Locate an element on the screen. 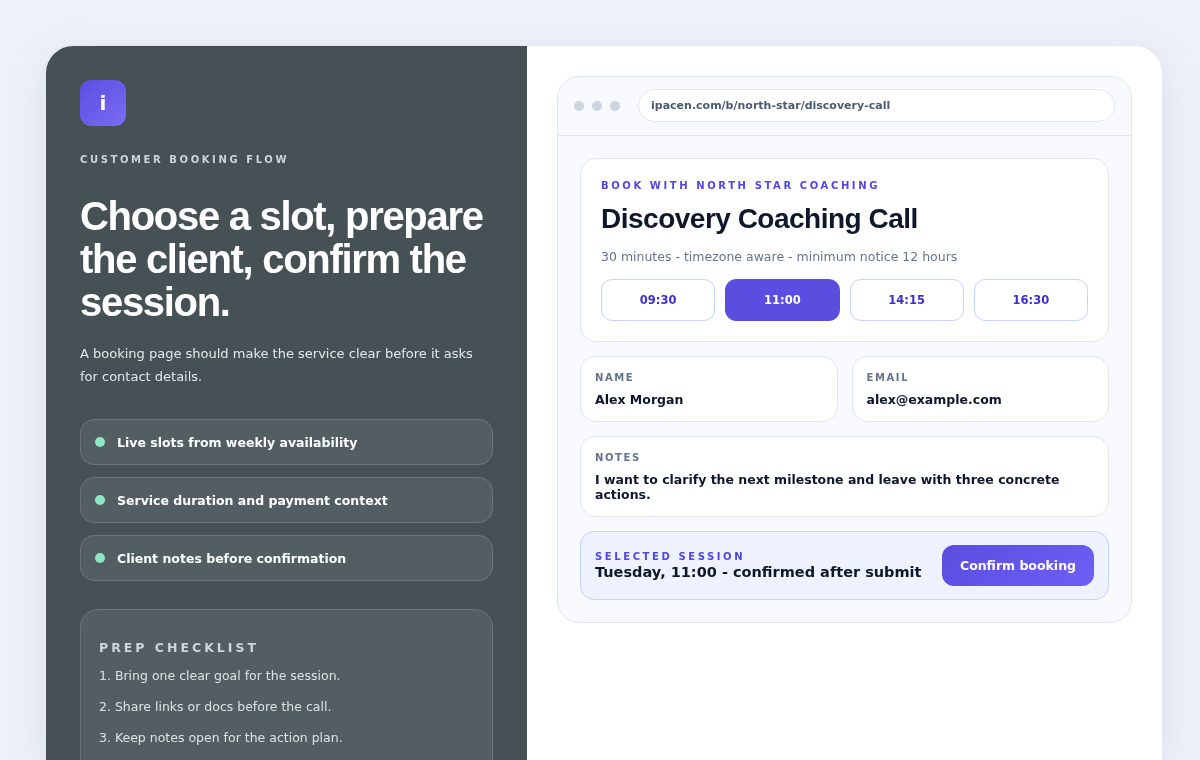 The height and width of the screenshot is (760, 1200). time-slot-button: 14:15 is located at coordinates (906, 300).